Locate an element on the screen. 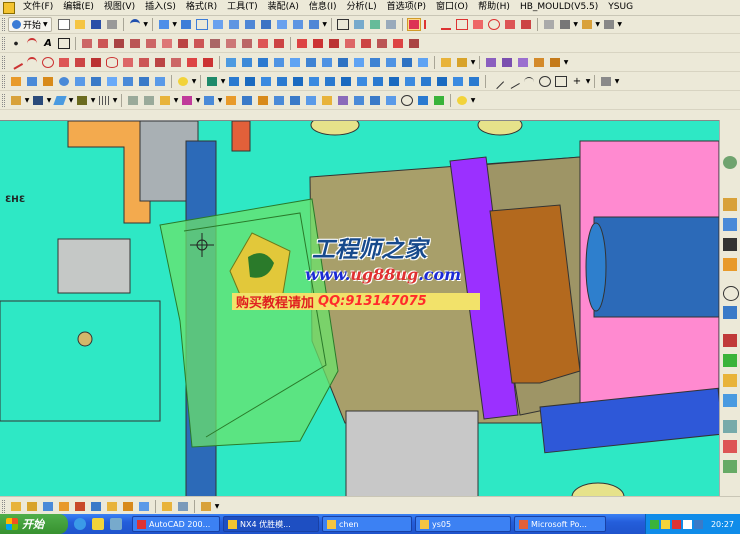 This screenshot has height=534, width=740. tray-network-icon is located at coordinates (654, 524).